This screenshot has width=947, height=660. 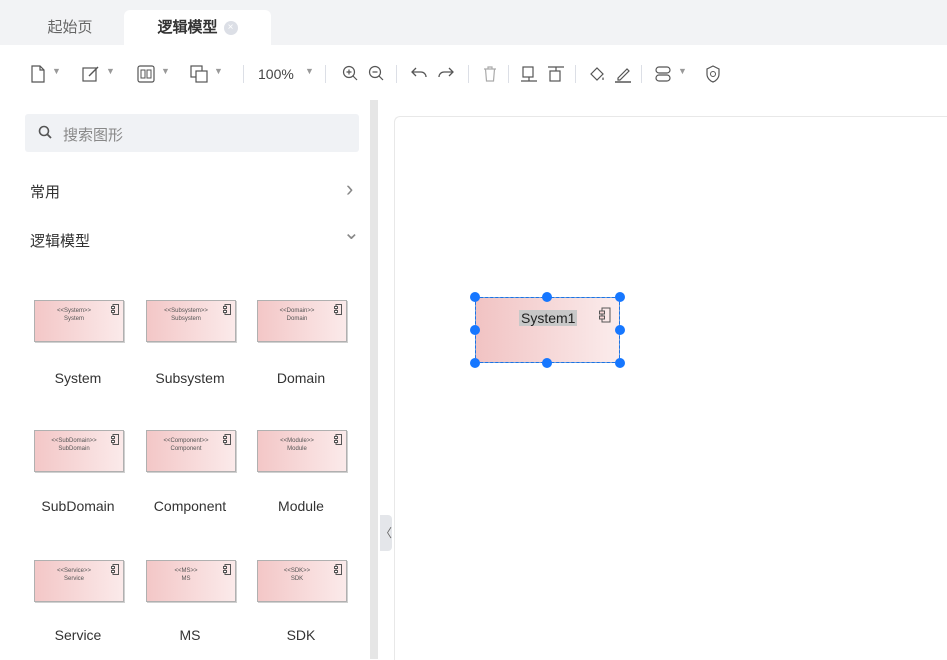 What do you see at coordinates (165, 71) in the screenshot?
I see `arrange-dropdown-icon: ▼` at bounding box center [165, 71].